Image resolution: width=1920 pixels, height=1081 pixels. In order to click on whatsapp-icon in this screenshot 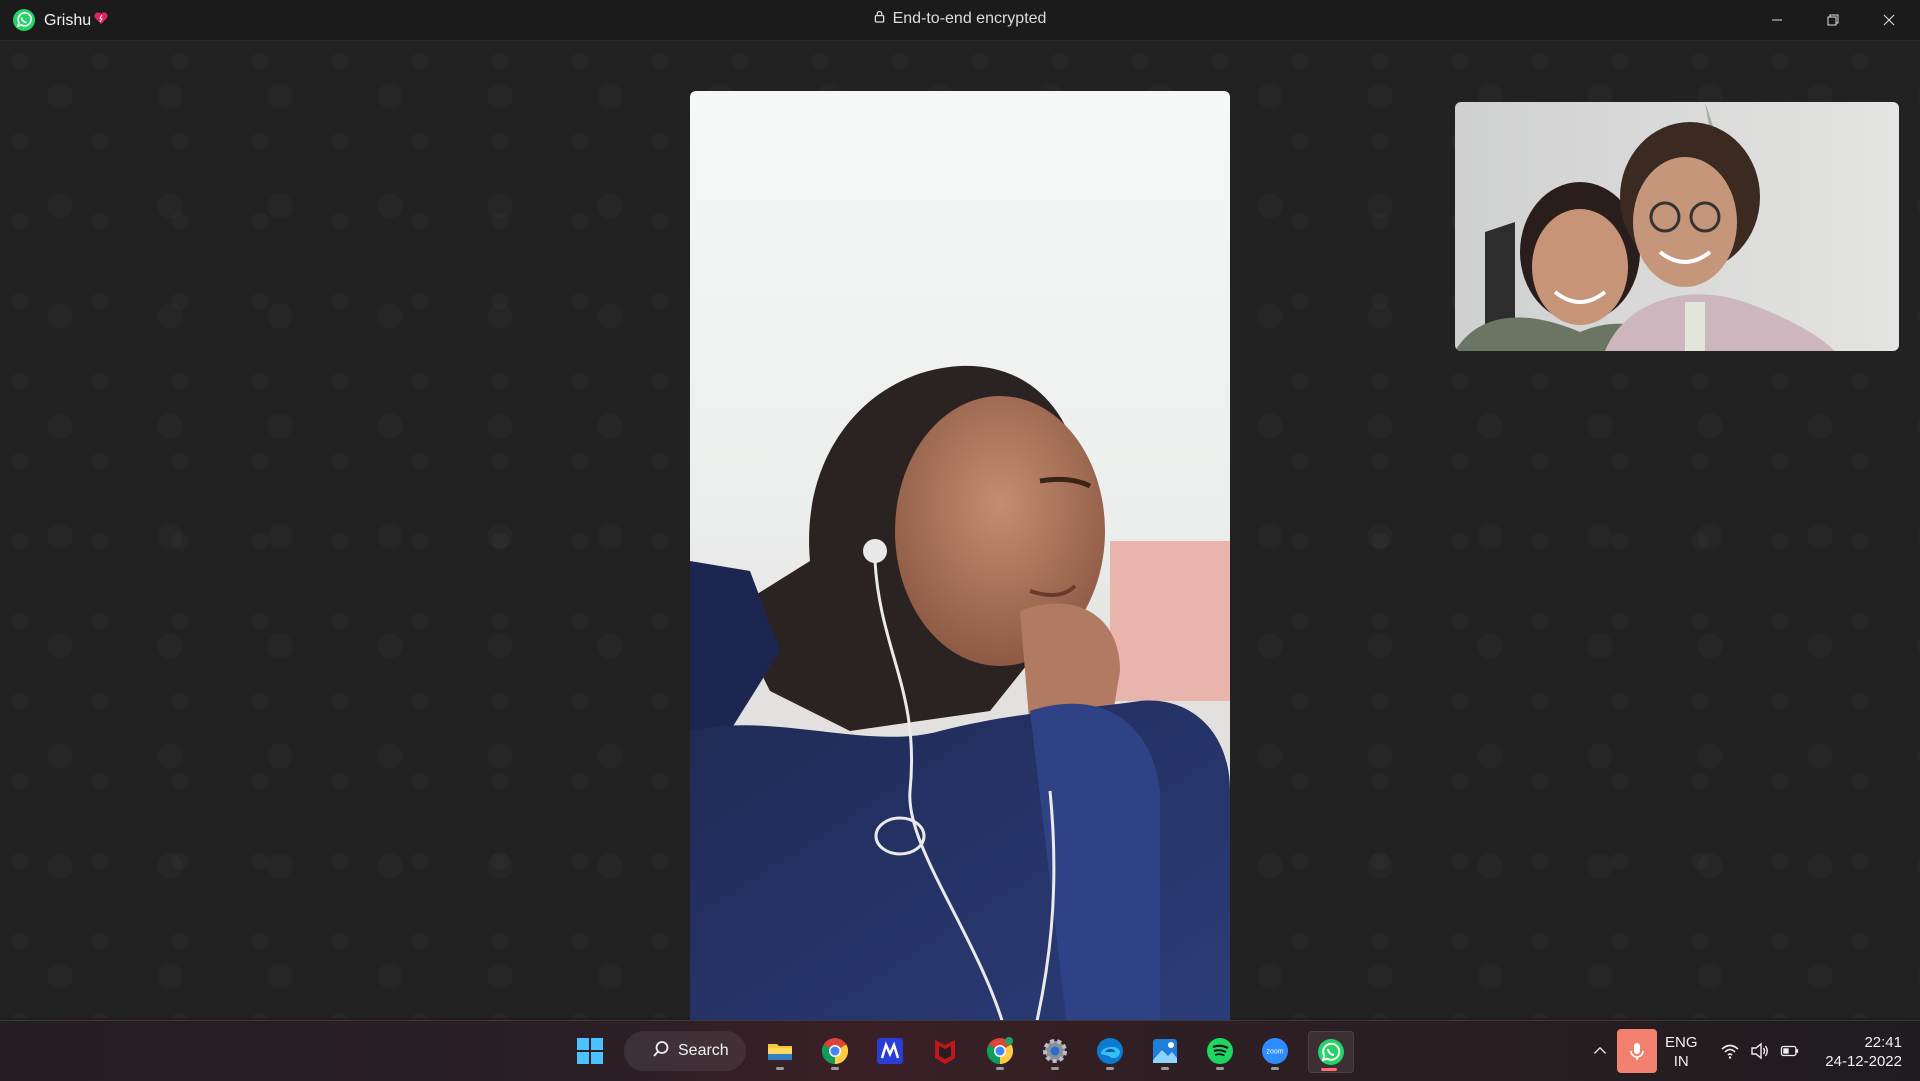, I will do `click(1331, 1052)`.